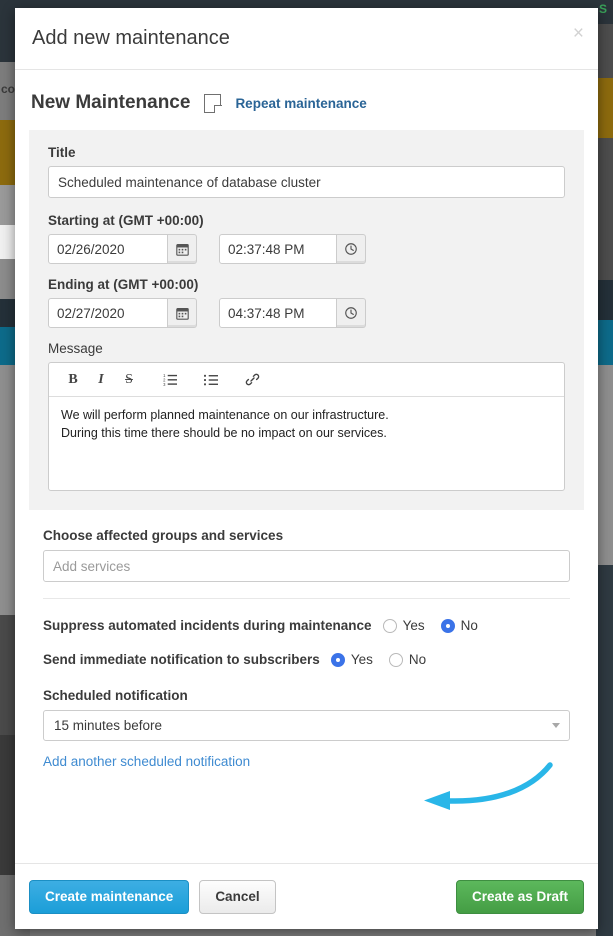 This screenshot has height=936, width=613. I want to click on title-label: Title, so click(62, 152).